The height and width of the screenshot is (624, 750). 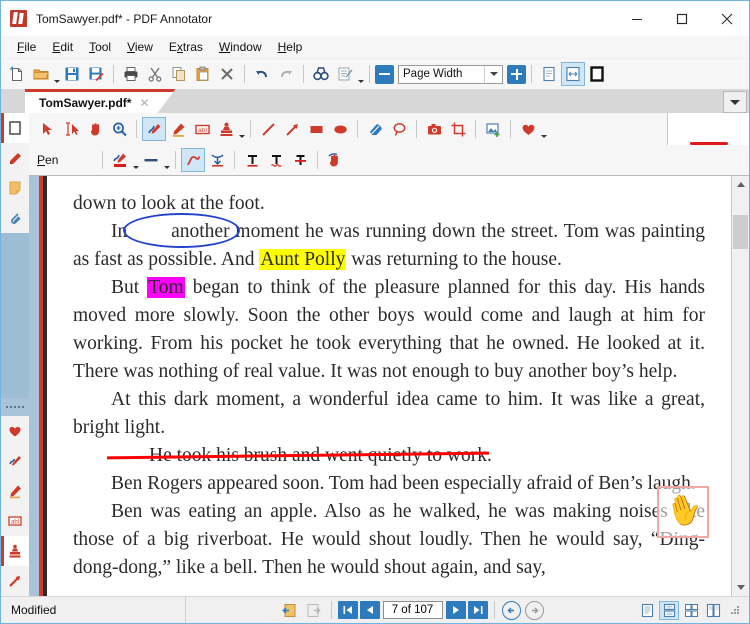 What do you see at coordinates (347, 610) in the screenshot?
I see `first-page-icon` at bounding box center [347, 610].